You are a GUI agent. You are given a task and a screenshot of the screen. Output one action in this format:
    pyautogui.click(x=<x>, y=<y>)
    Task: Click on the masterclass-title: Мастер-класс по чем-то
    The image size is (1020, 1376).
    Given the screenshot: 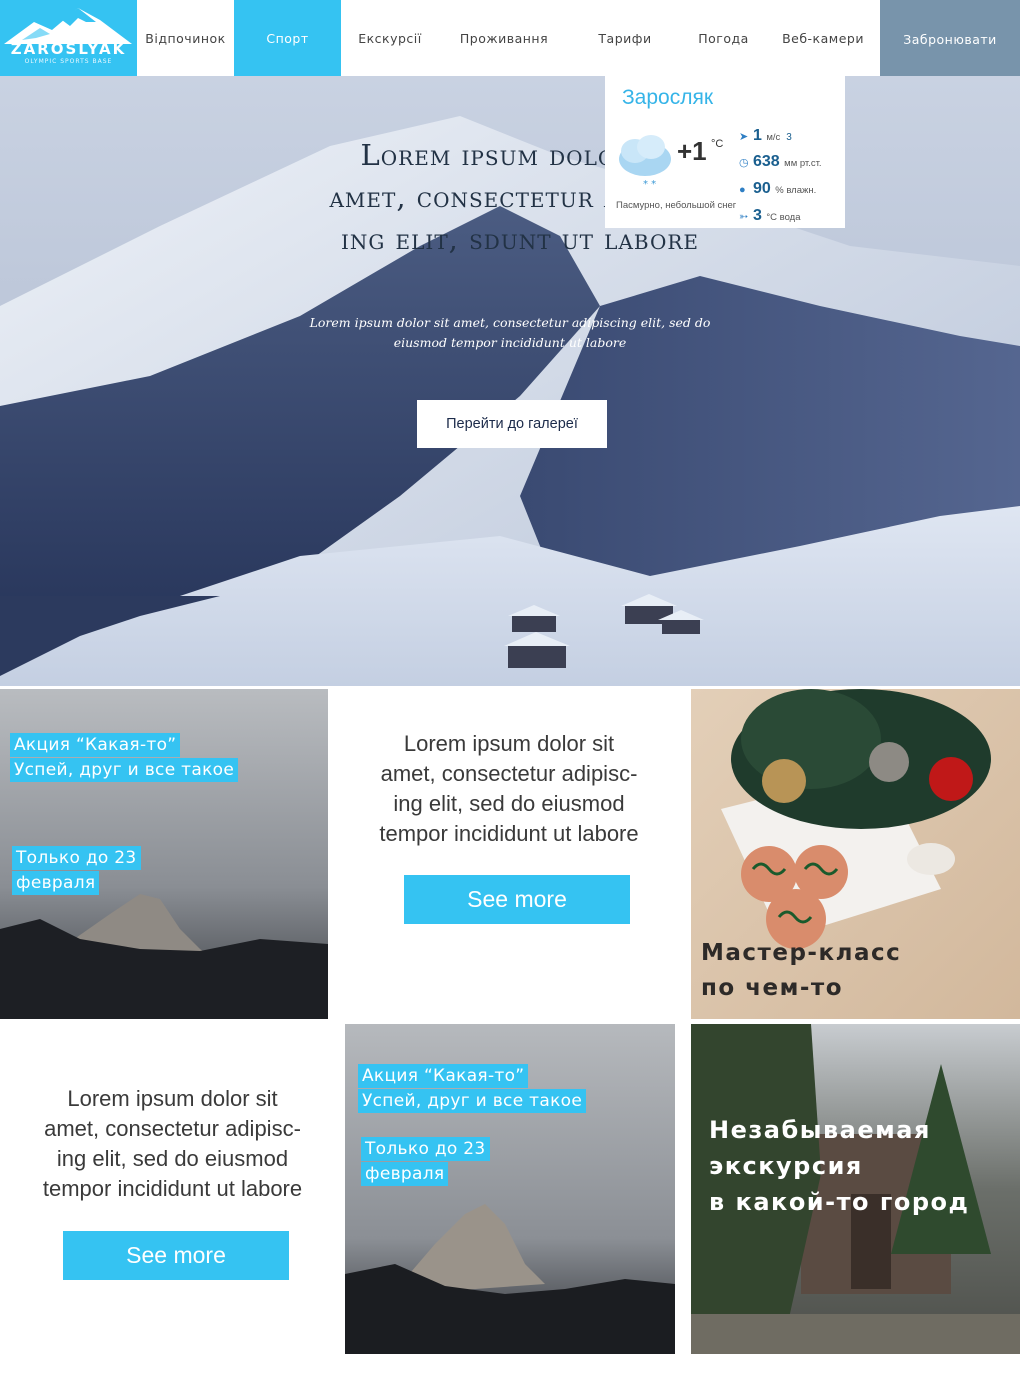 What is the action you would take?
    pyautogui.click(x=801, y=971)
    